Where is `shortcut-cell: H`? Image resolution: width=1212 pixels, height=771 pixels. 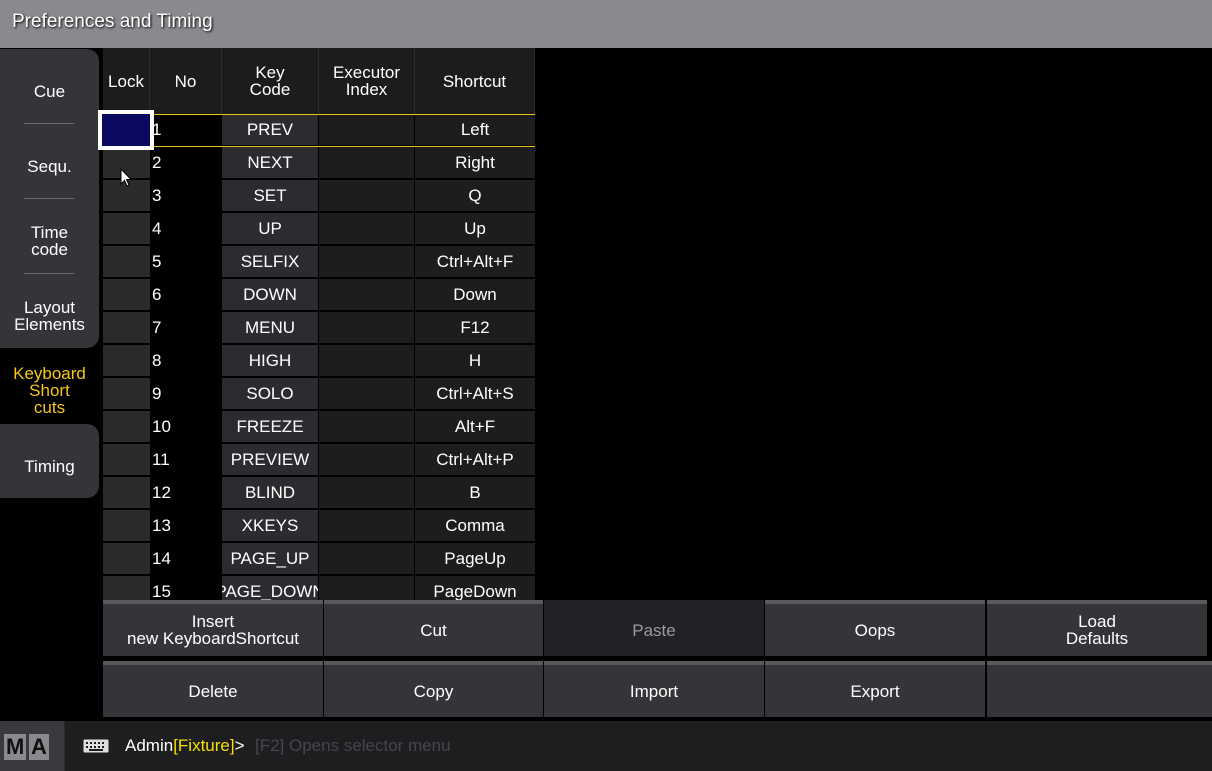
shortcut-cell: H is located at coordinates (475, 361).